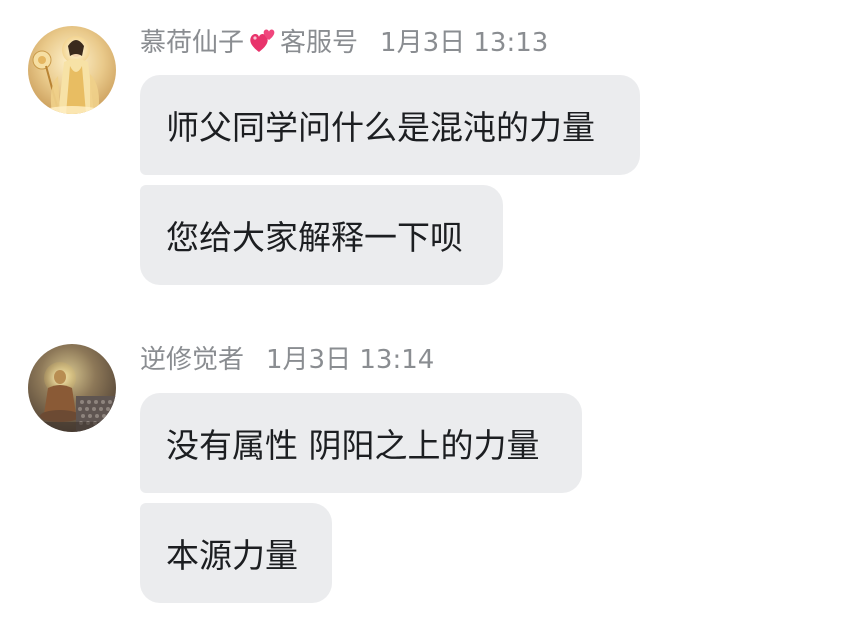  Describe the element at coordinates (236, 553) in the screenshot. I see `message-bubble: 本源力量` at that location.